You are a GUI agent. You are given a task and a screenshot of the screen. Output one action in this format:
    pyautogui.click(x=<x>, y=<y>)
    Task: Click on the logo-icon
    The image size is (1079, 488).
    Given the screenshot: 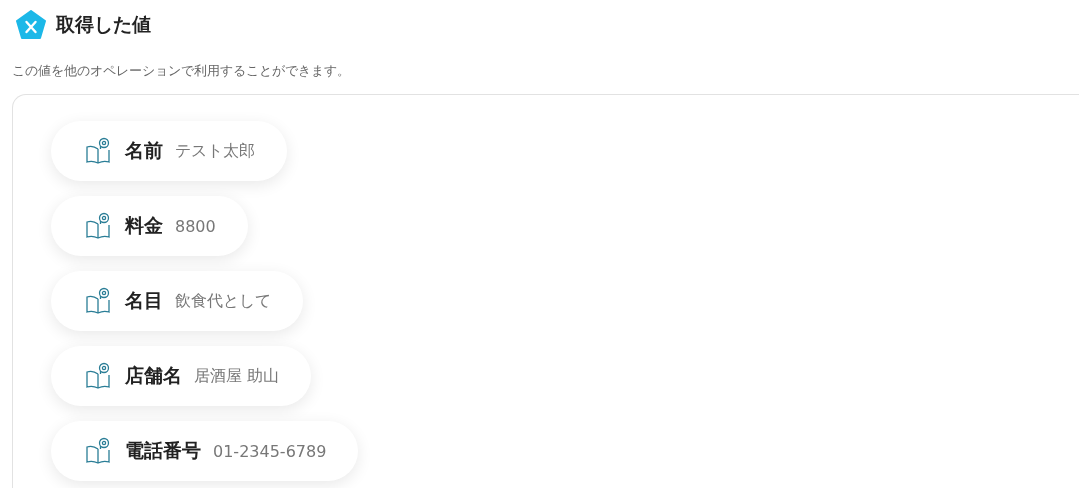 What is the action you would take?
    pyautogui.click(x=31, y=25)
    